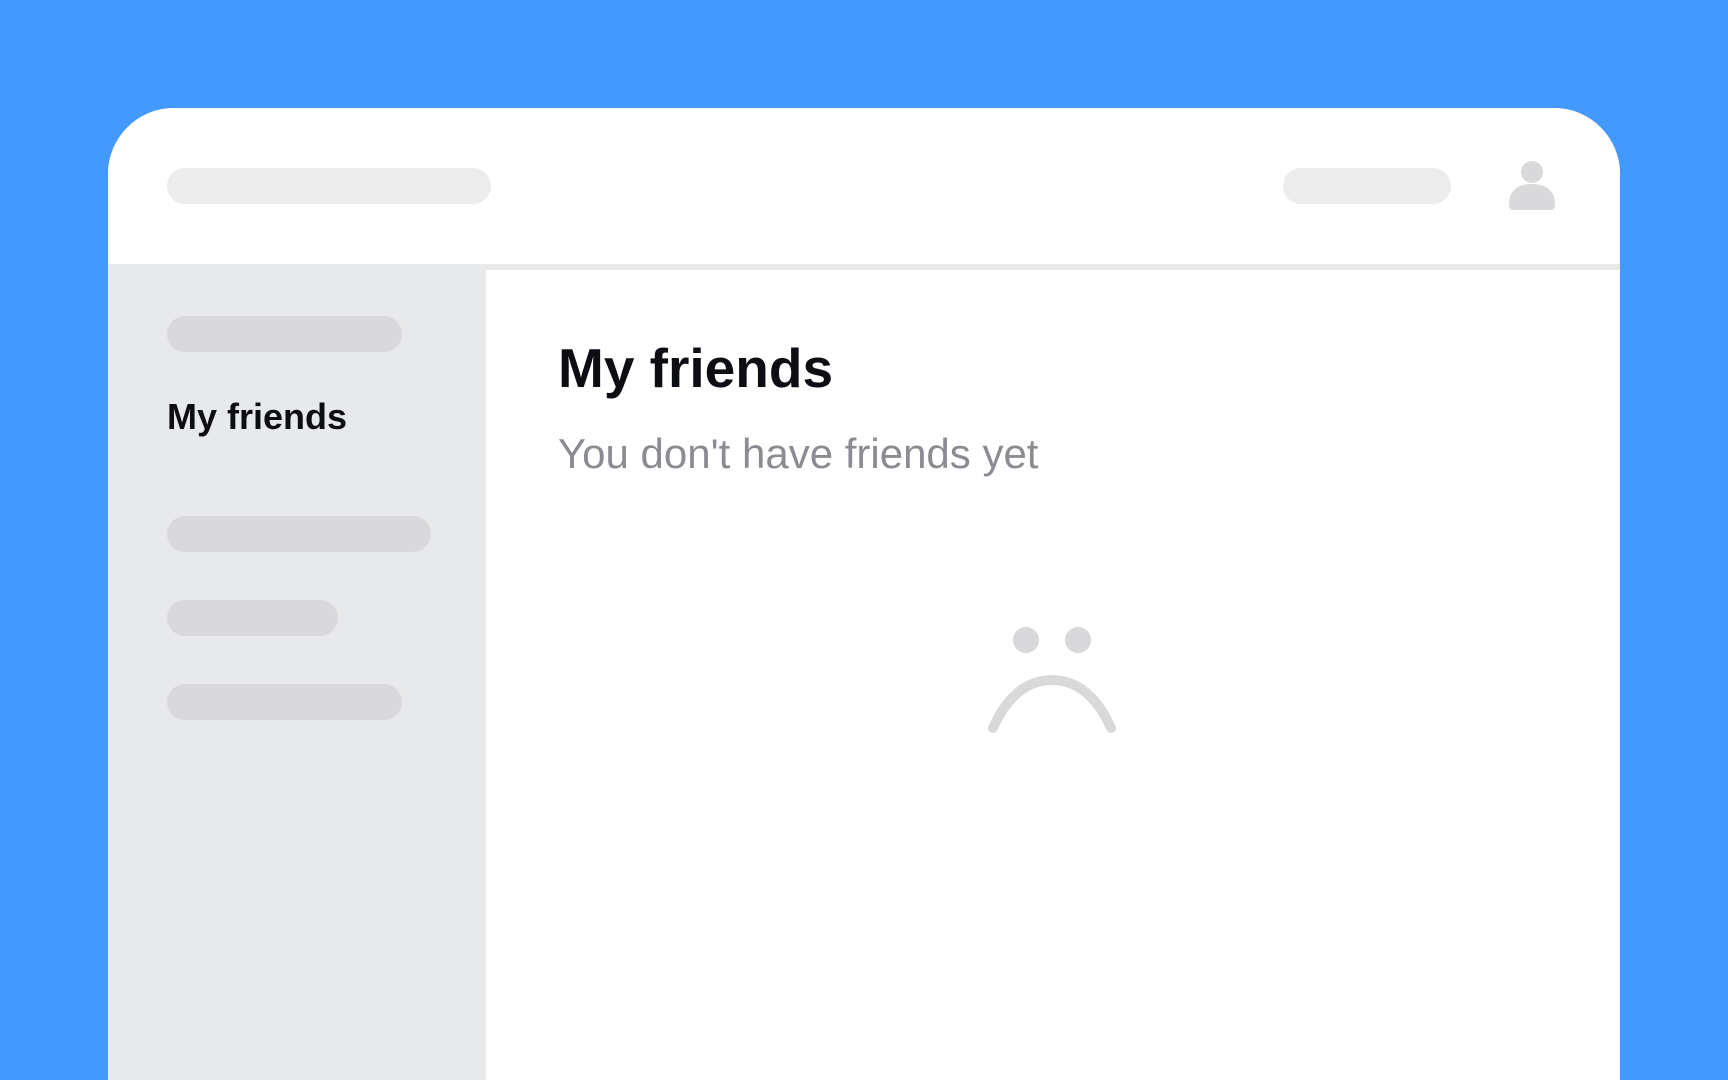  What do you see at coordinates (329, 186) in the screenshot?
I see `header-search-placeholder` at bounding box center [329, 186].